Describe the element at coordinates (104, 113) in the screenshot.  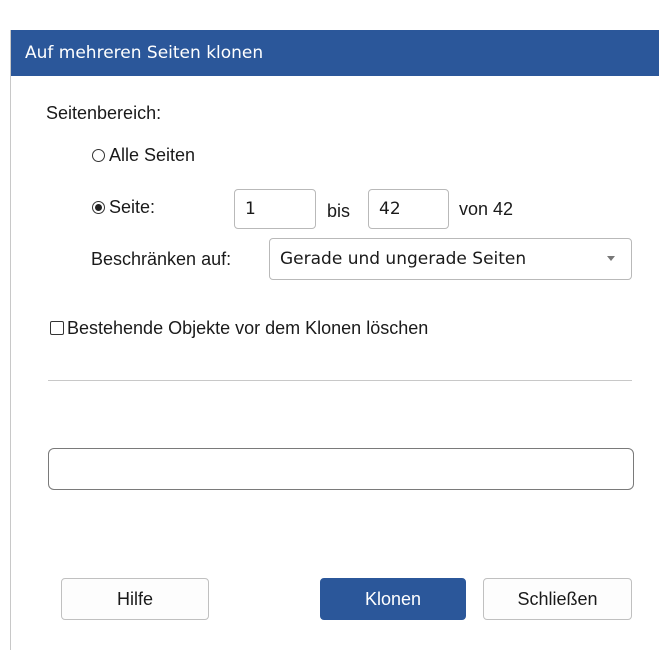
I see `page-range-label: Seitenbereich:` at that location.